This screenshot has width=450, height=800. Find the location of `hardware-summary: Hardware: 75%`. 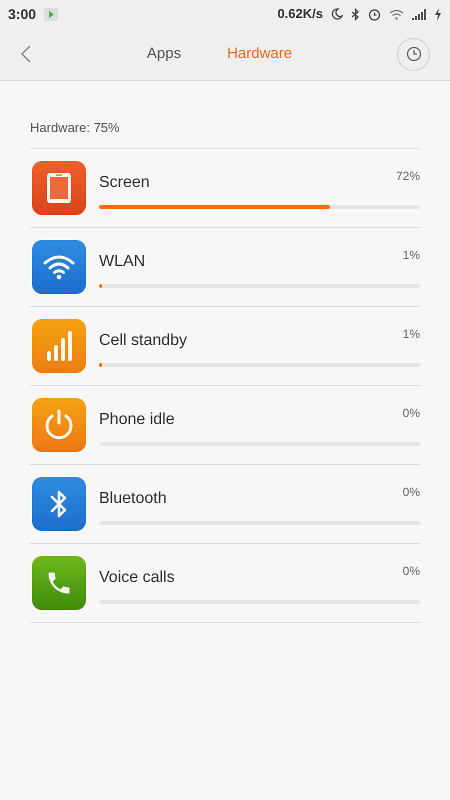

hardware-summary: Hardware: 75% is located at coordinates (225, 133).